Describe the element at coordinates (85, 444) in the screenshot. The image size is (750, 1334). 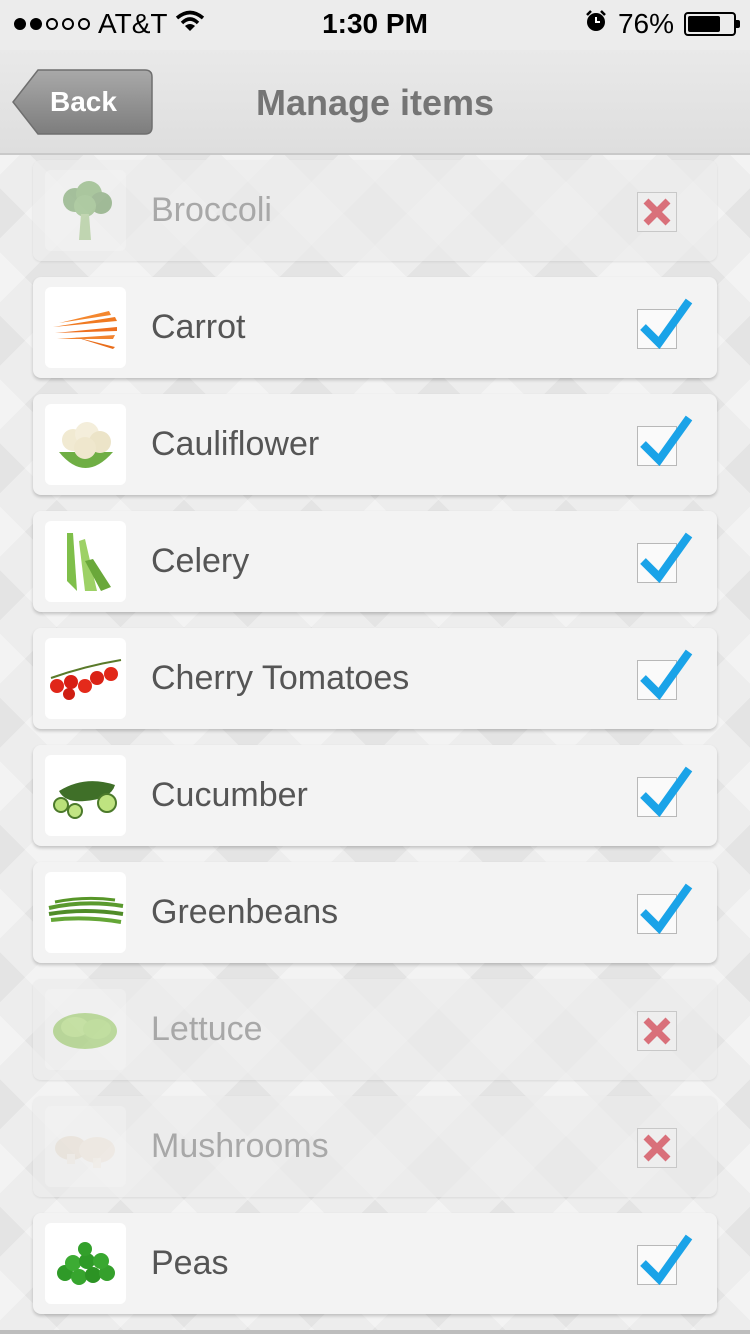
I see `cauliflower-image` at that location.